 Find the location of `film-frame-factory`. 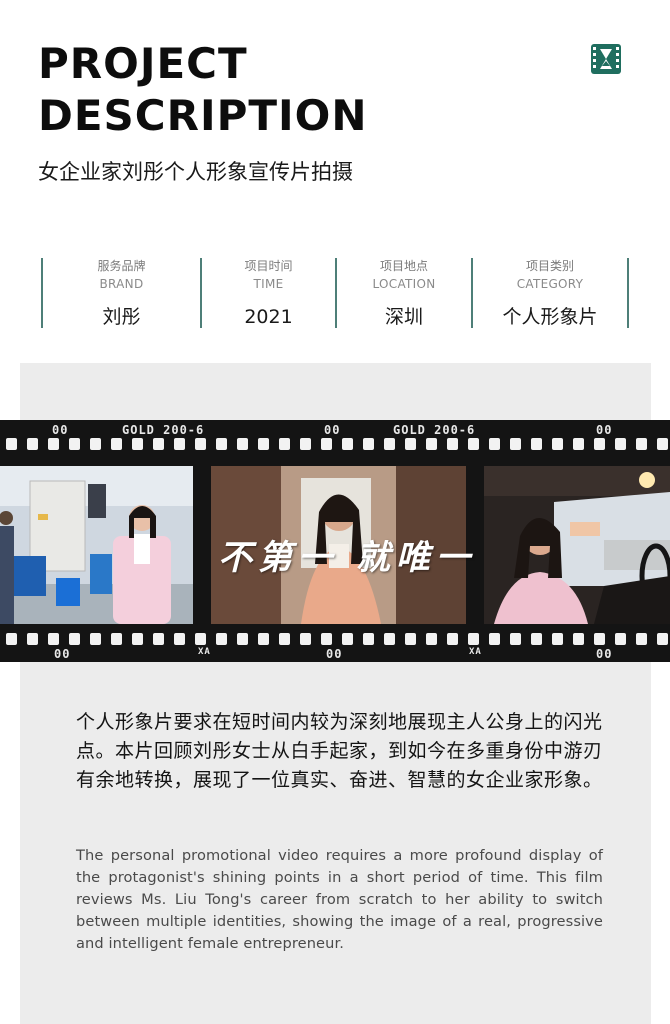

film-frame-factory is located at coordinates (96, 545).